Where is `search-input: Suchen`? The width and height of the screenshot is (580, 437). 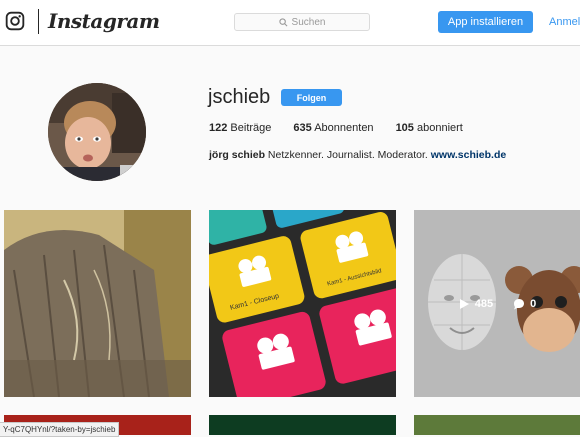
search-input: Suchen is located at coordinates (302, 22).